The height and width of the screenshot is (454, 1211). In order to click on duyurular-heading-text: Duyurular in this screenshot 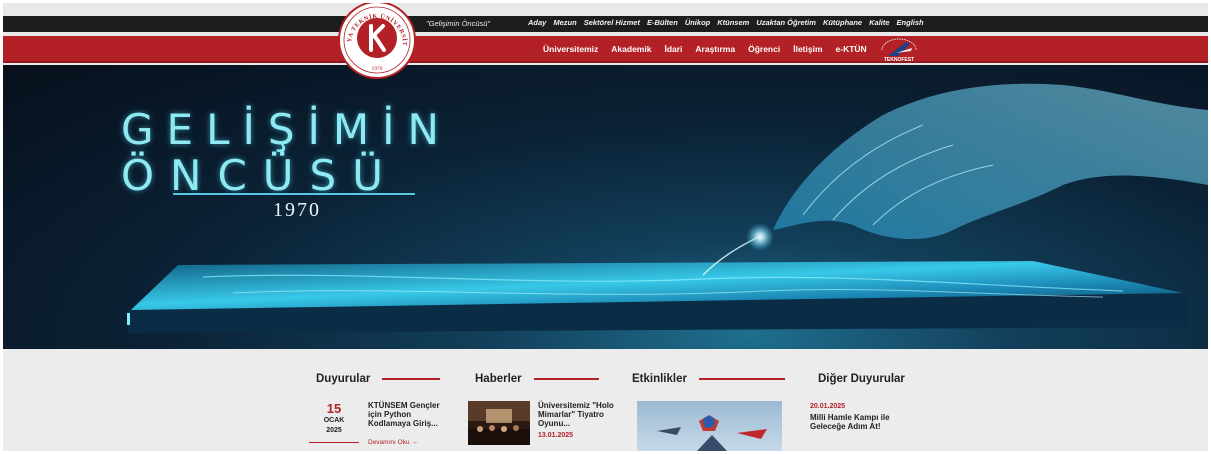, I will do `click(343, 379)`.